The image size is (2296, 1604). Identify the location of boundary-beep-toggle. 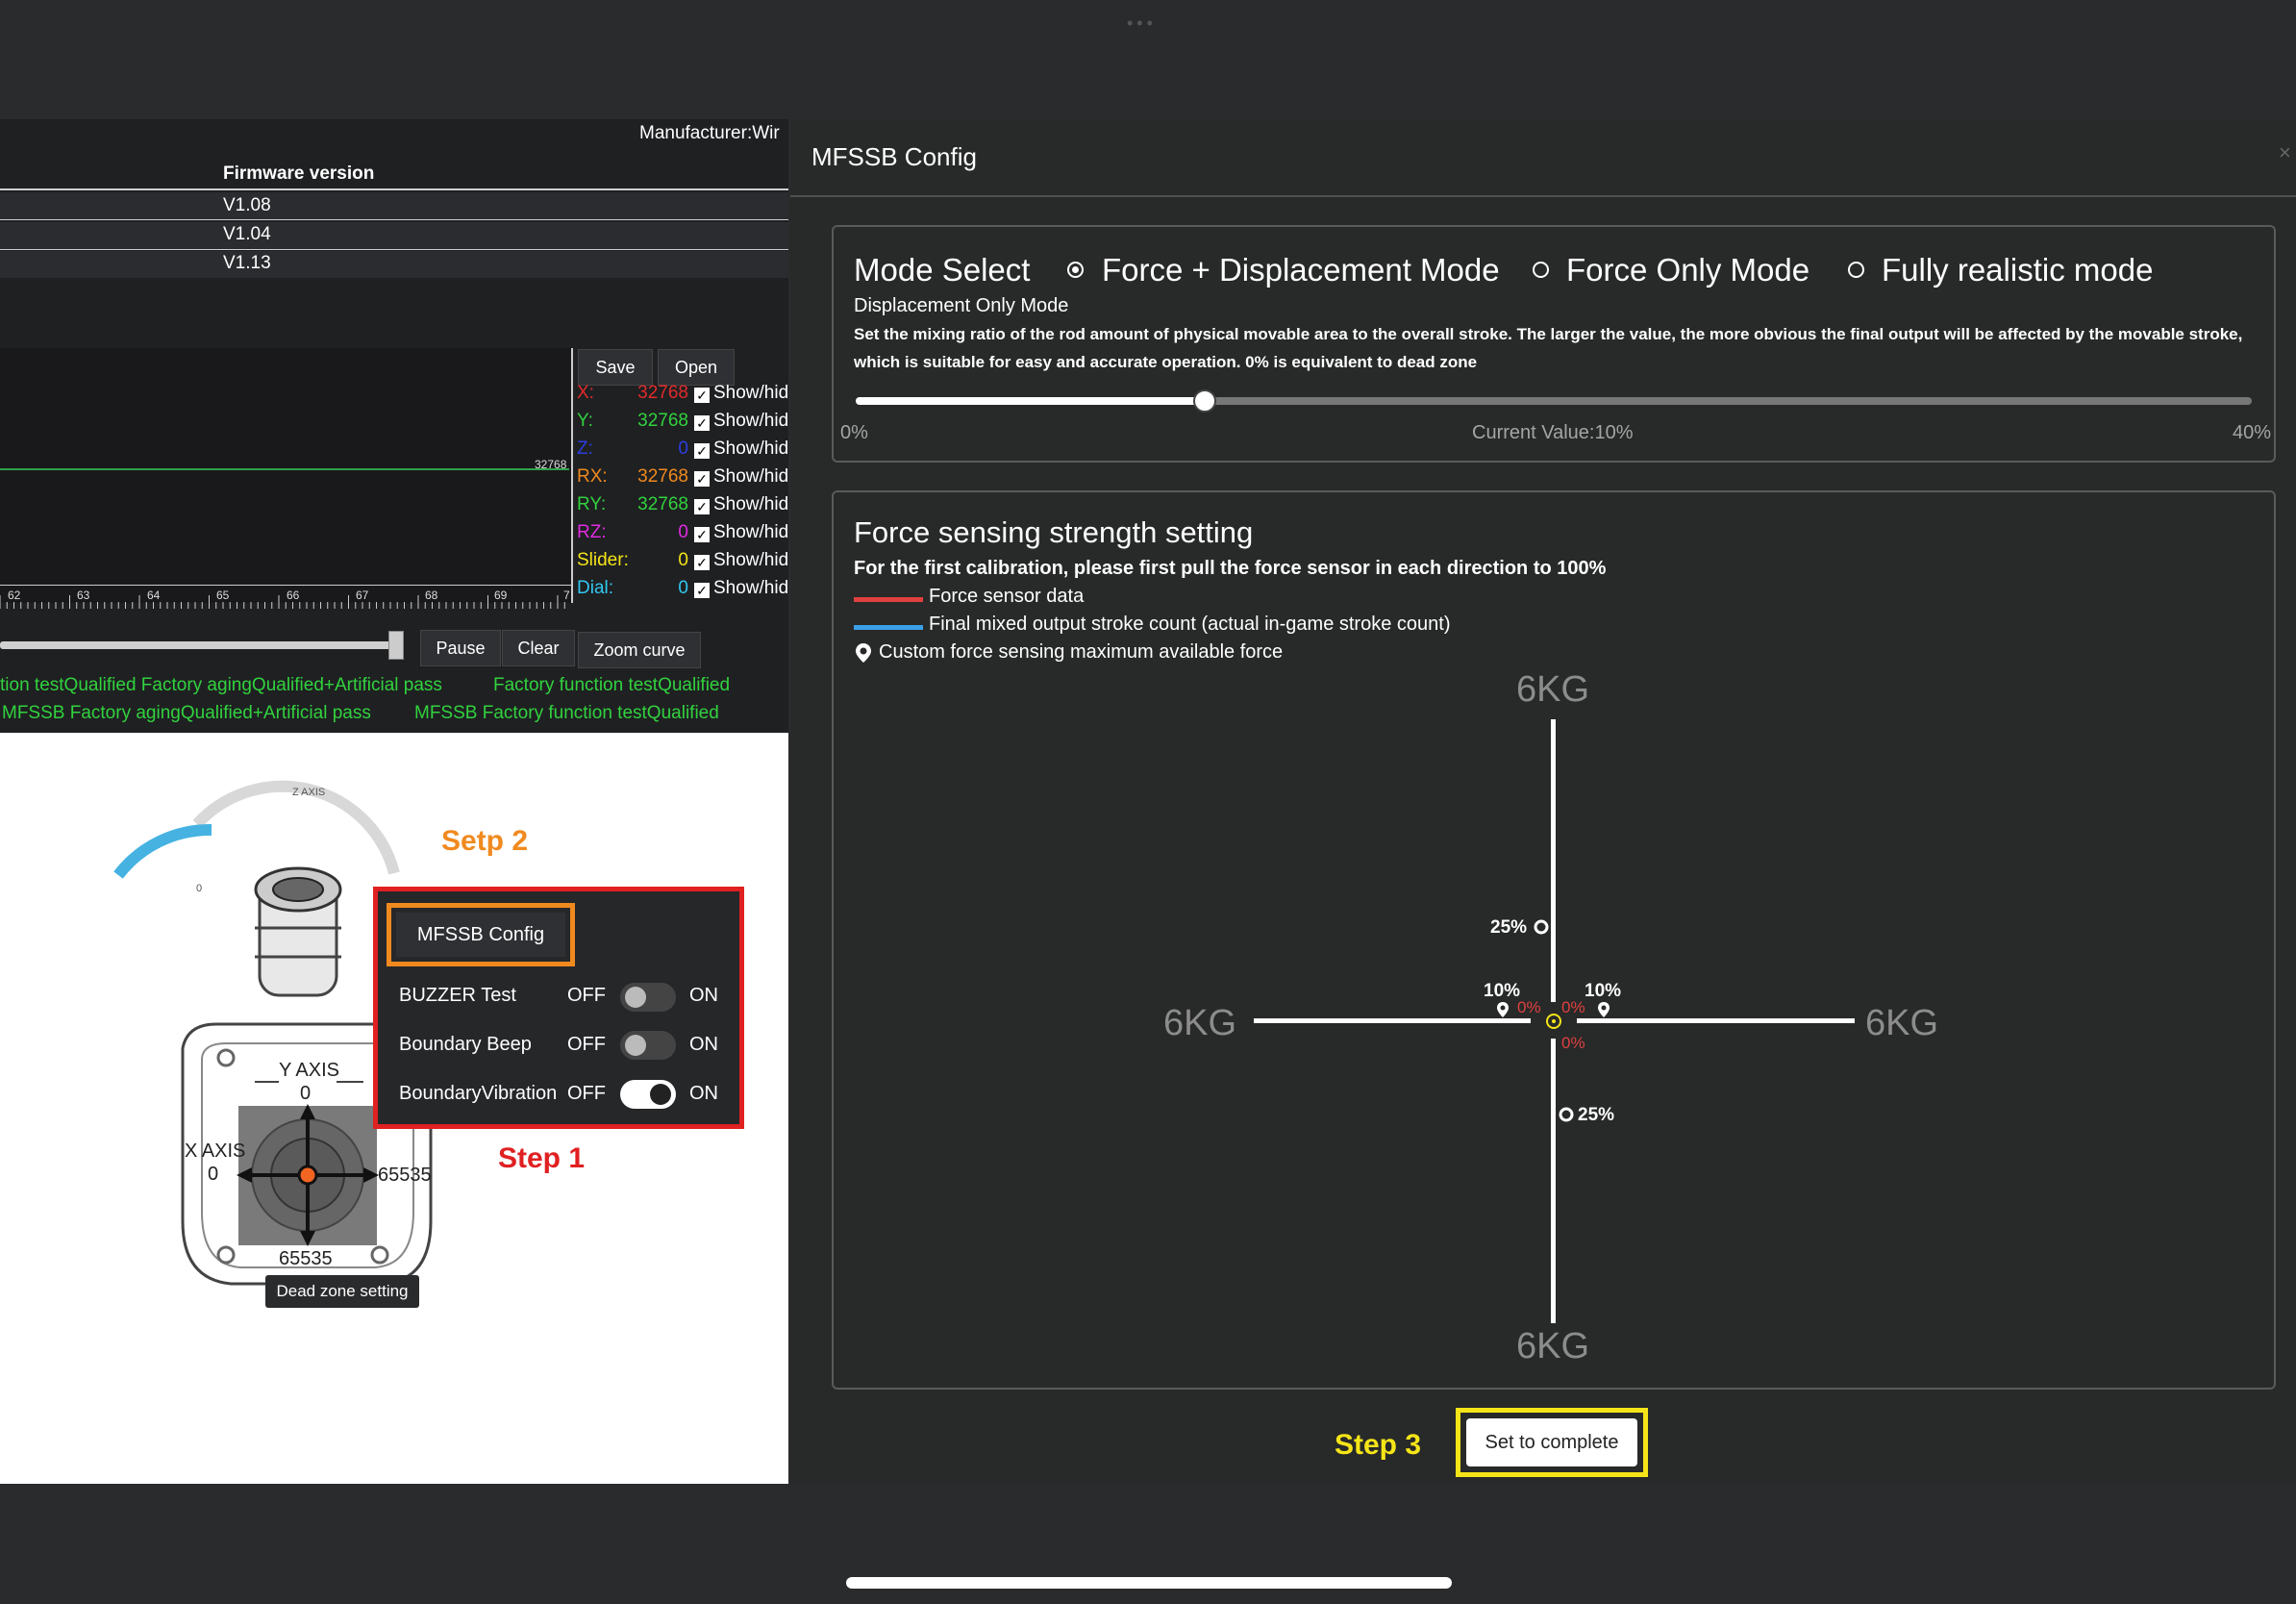
(648, 1045).